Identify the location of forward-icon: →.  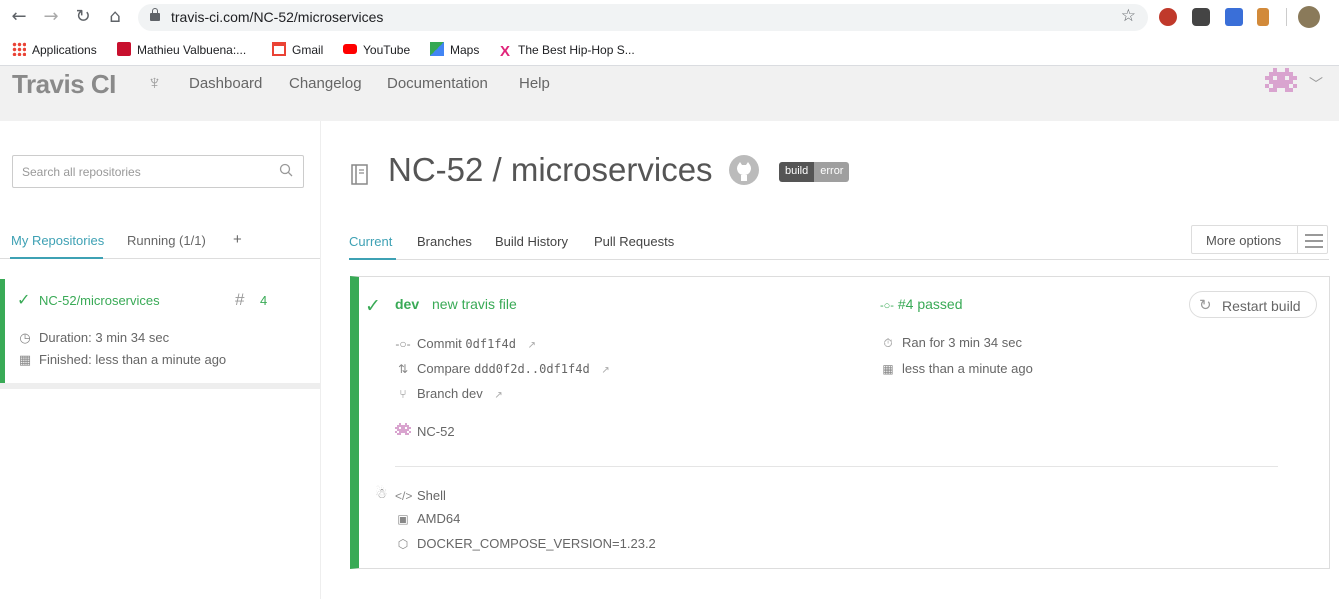
(51, 17).